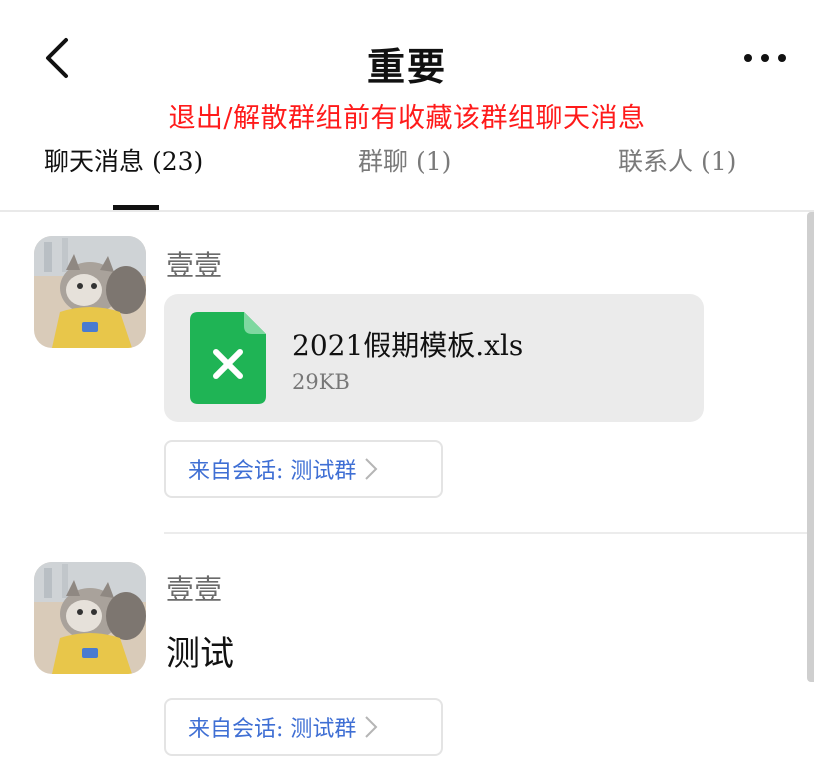 The width and height of the screenshot is (814, 776). I want to click on tab-contacts: 联系人 (1), so click(677, 160).